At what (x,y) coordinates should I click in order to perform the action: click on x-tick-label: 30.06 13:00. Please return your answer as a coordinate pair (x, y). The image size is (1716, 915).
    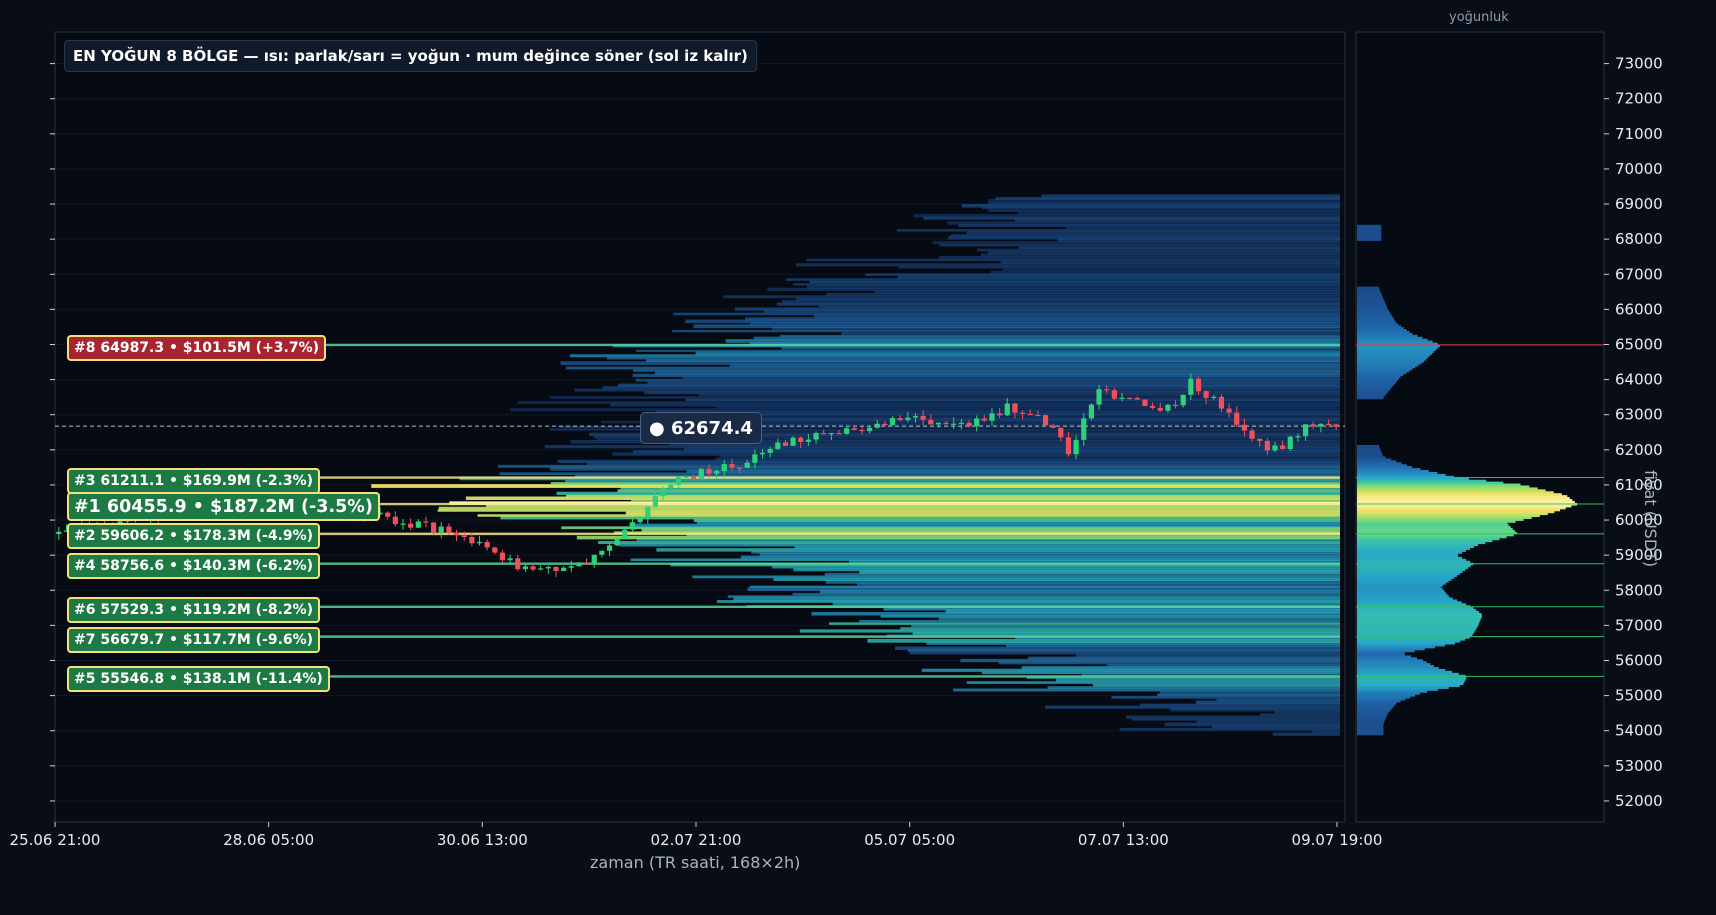
    Looking at the image, I should click on (482, 840).